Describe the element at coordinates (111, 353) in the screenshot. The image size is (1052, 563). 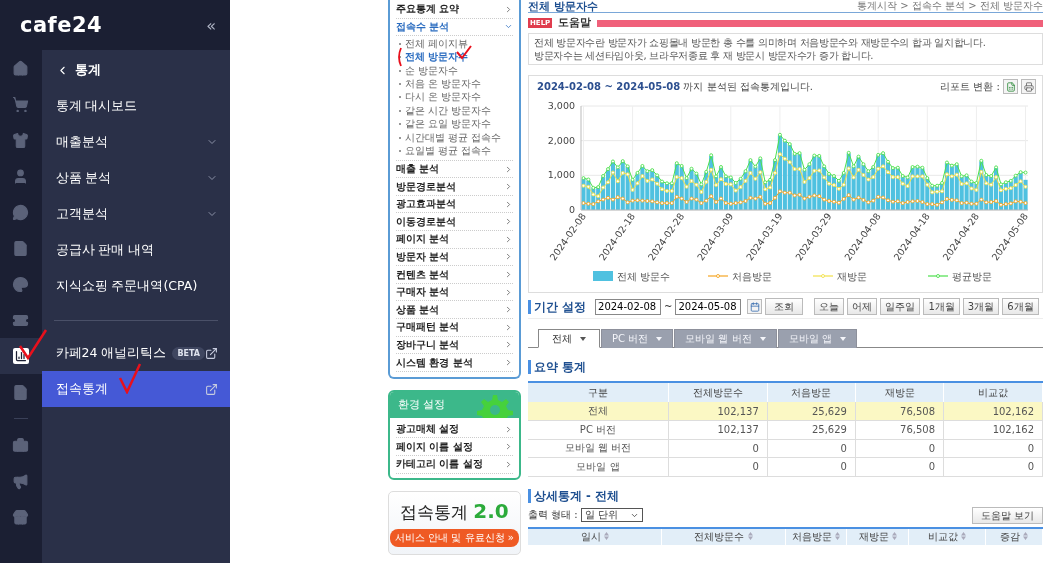
I see `menu-item-label: 카페24 애널리틱스` at that location.